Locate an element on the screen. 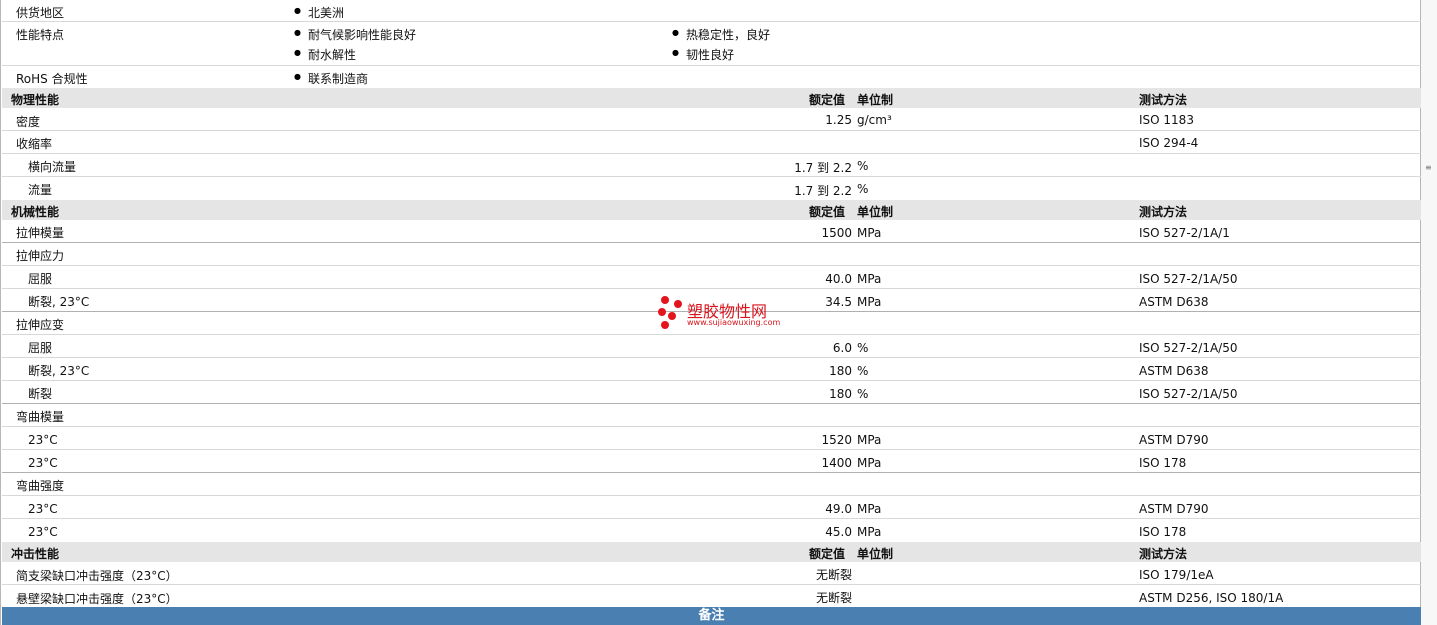  table-row: 23°C 1400 MPa ISO 178 is located at coordinates (711, 461).